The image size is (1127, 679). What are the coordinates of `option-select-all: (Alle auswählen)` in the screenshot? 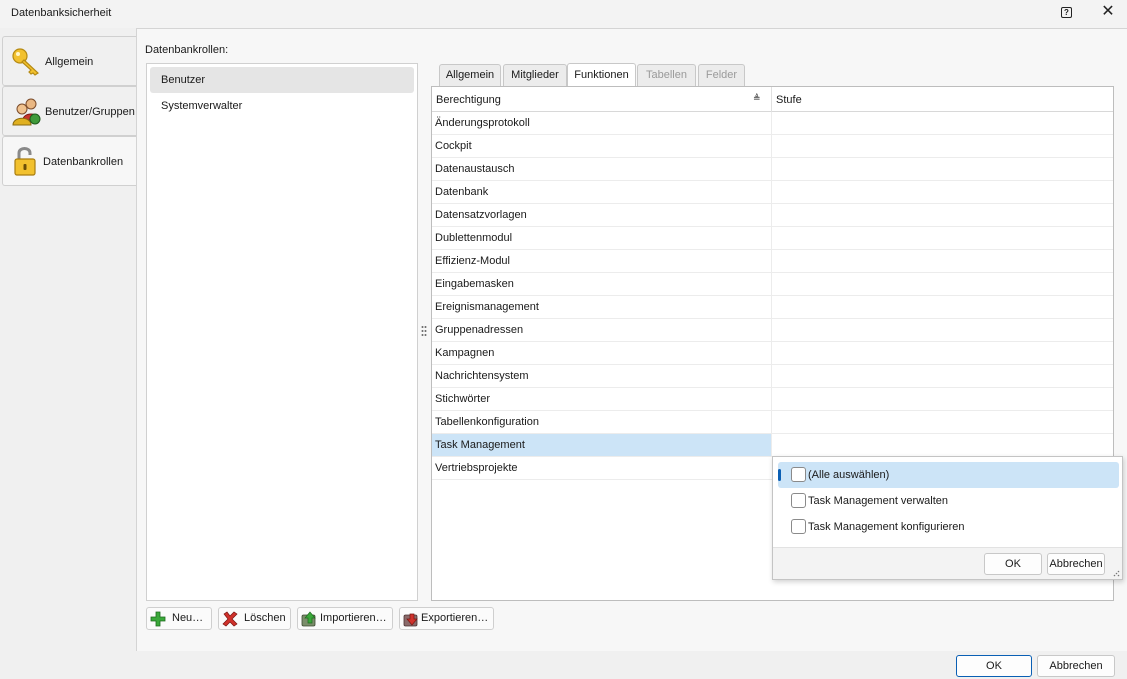 It's located at (948, 475).